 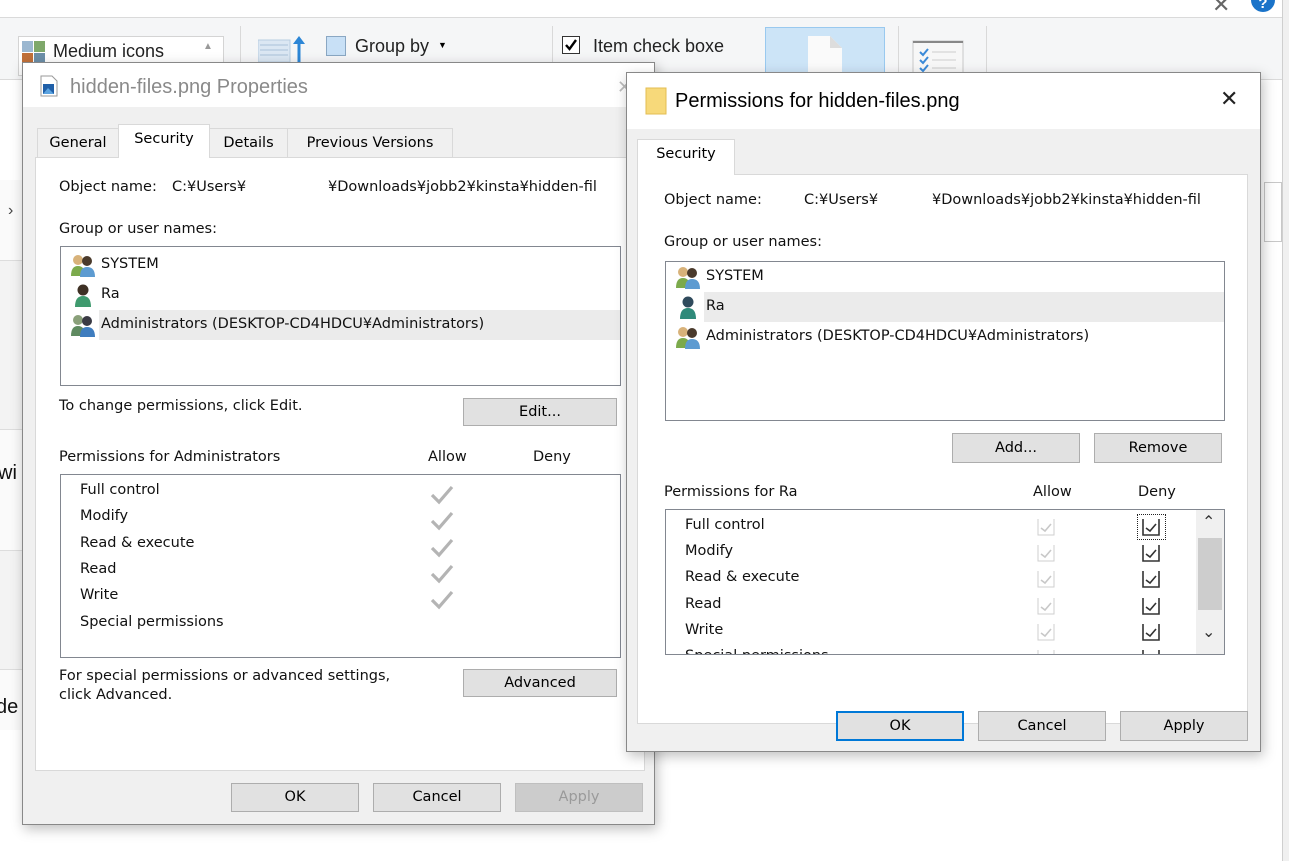 What do you see at coordinates (295, 797) in the screenshot?
I see `properties-ok-button: OK` at bounding box center [295, 797].